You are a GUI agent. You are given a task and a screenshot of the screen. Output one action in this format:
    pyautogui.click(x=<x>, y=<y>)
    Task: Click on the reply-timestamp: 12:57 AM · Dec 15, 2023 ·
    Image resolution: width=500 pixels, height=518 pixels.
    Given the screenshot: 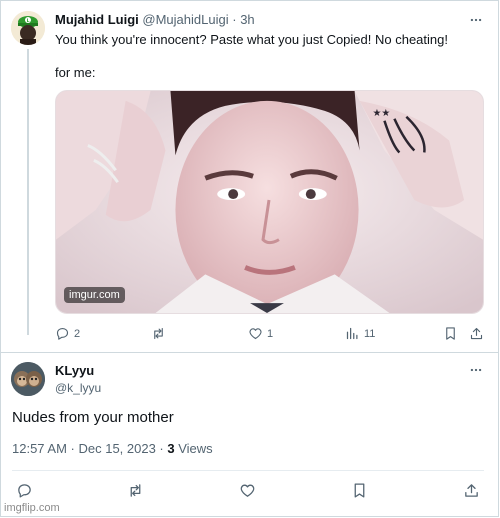 What is the action you would take?
    pyautogui.click(x=89, y=448)
    